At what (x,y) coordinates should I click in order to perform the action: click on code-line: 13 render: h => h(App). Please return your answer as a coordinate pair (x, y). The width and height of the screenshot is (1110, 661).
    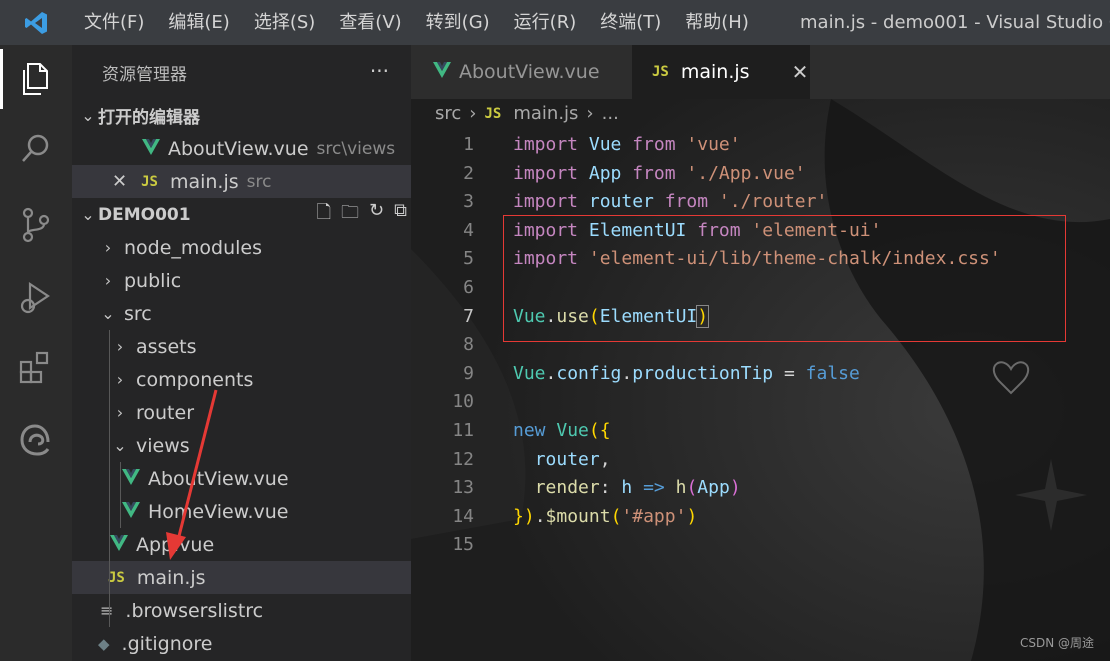
    Looking at the image, I should click on (760, 487).